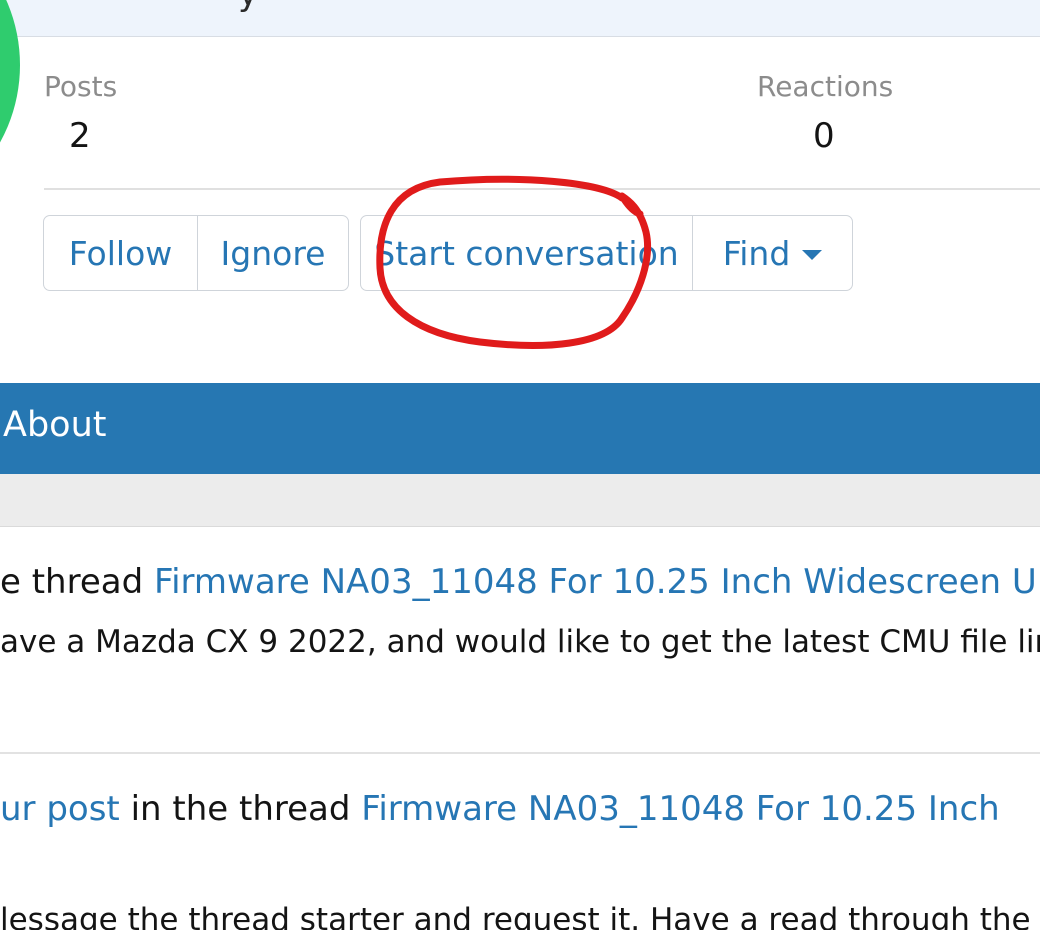 This screenshot has height=930, width=1040. Describe the element at coordinates (526, 253) in the screenshot. I see `start-conversation-button: Start conversation` at that location.